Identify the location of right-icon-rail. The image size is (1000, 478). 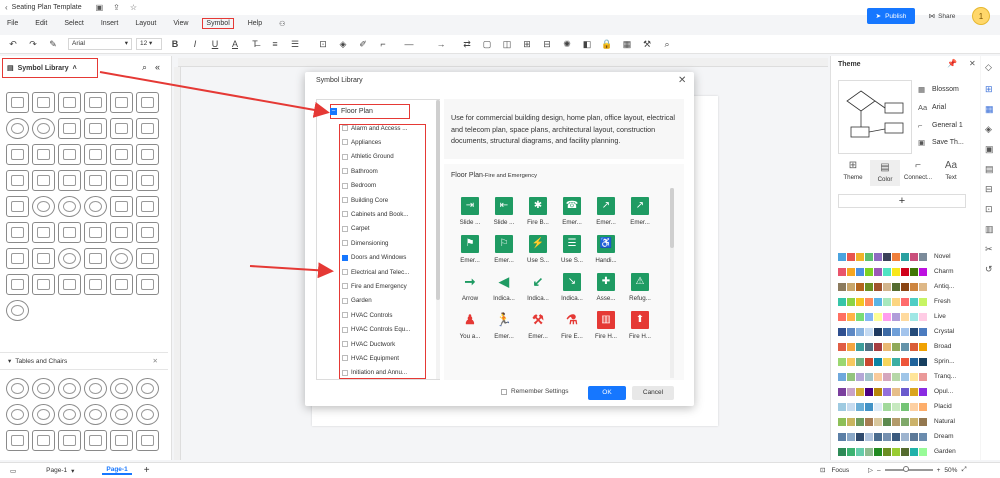
(990, 258).